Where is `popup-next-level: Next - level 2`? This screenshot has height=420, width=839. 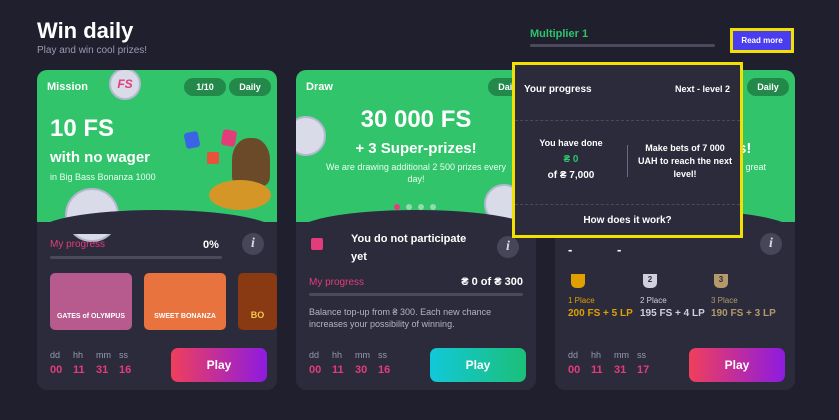 popup-next-level: Next - level 2 is located at coordinates (702, 89).